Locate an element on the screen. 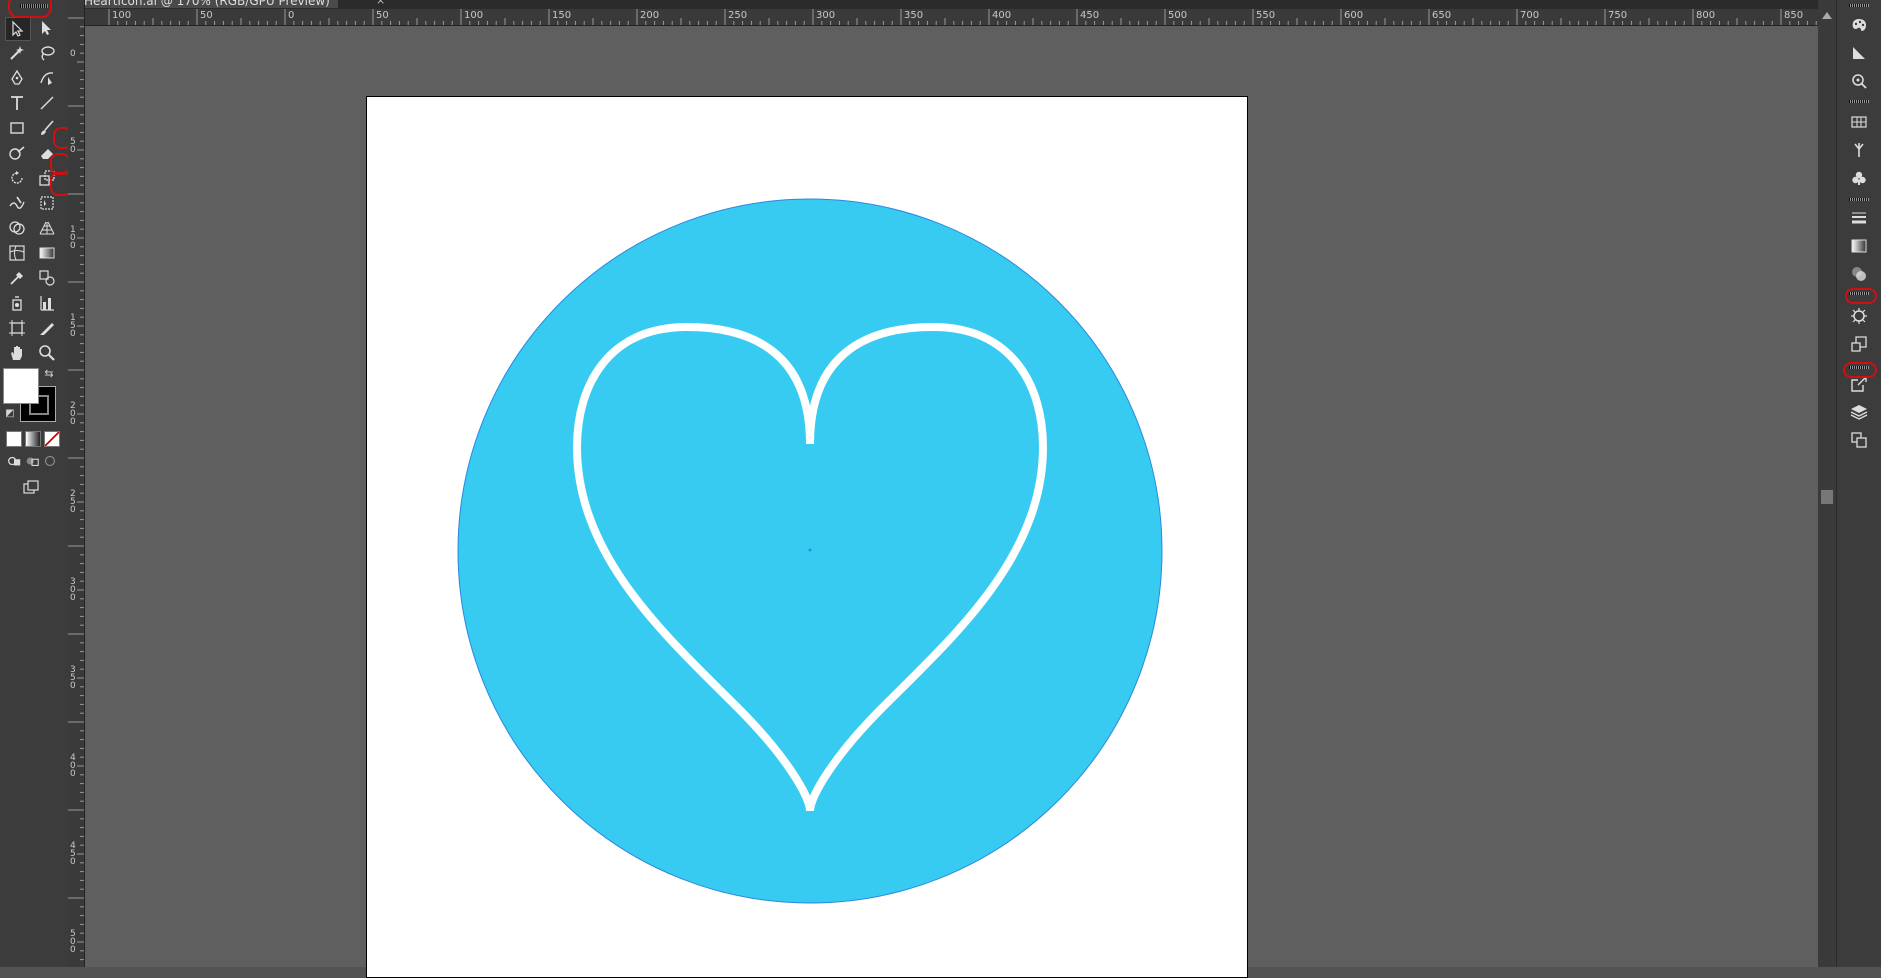  pen-tool-icon is located at coordinates (17, 78).